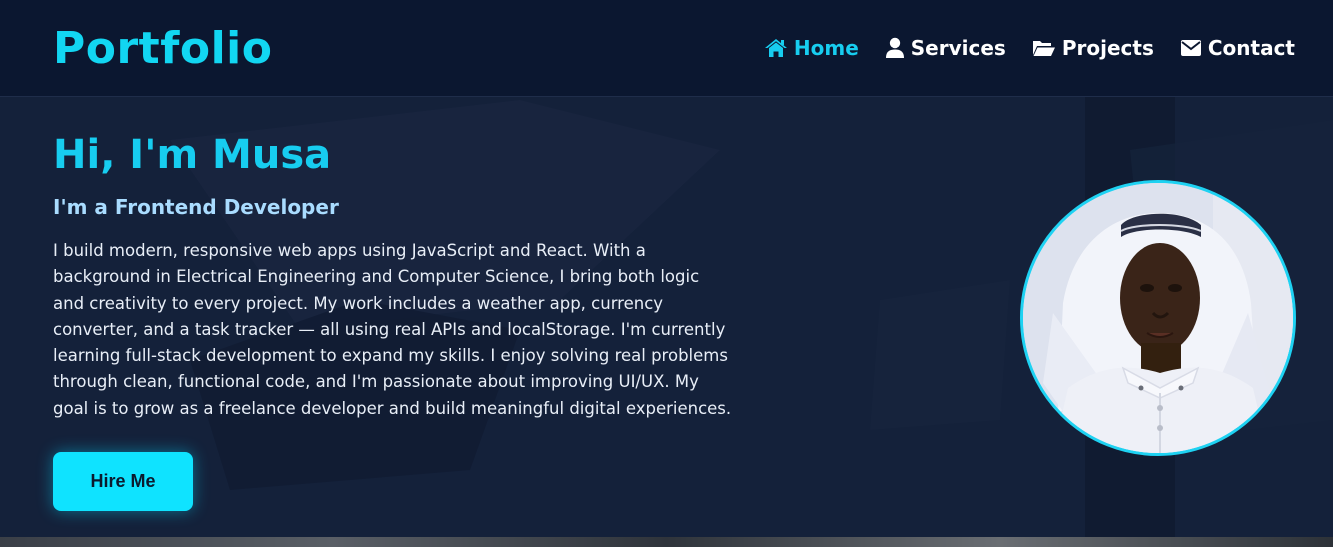 This screenshot has width=1333, height=547. I want to click on nav-item-services: Services, so click(945, 48).